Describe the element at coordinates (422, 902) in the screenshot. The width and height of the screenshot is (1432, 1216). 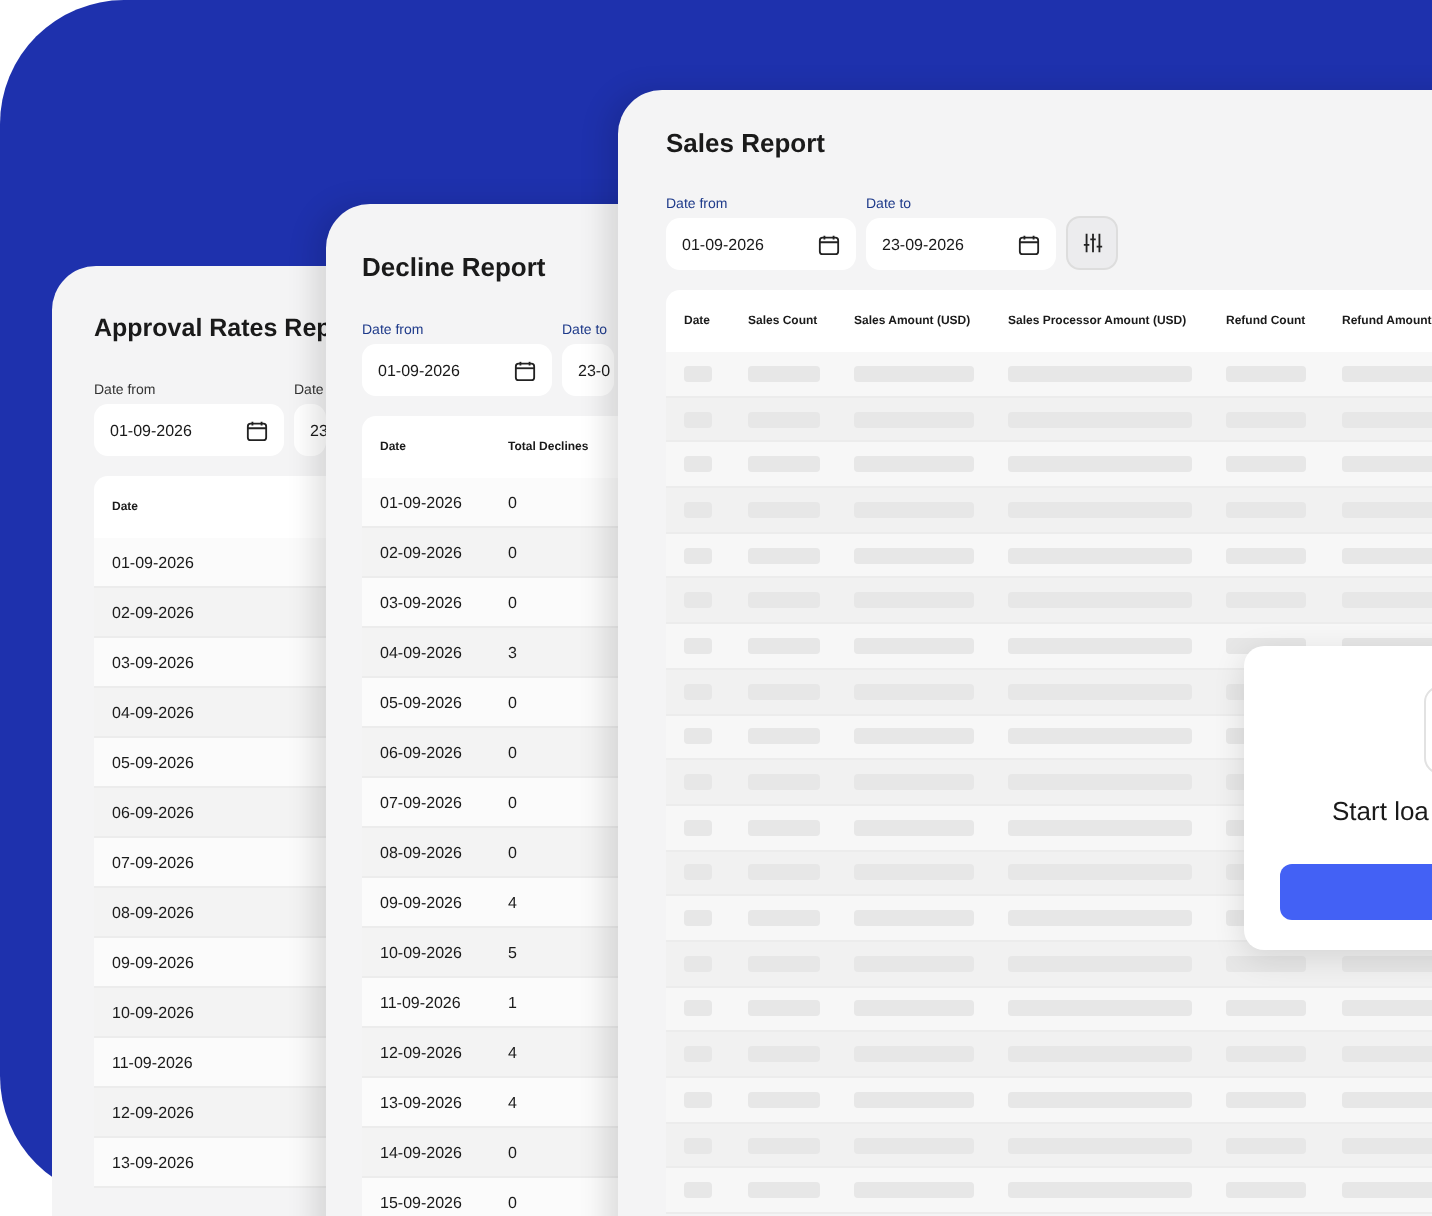
I see `table-cell-text: 09-09-2026` at that location.